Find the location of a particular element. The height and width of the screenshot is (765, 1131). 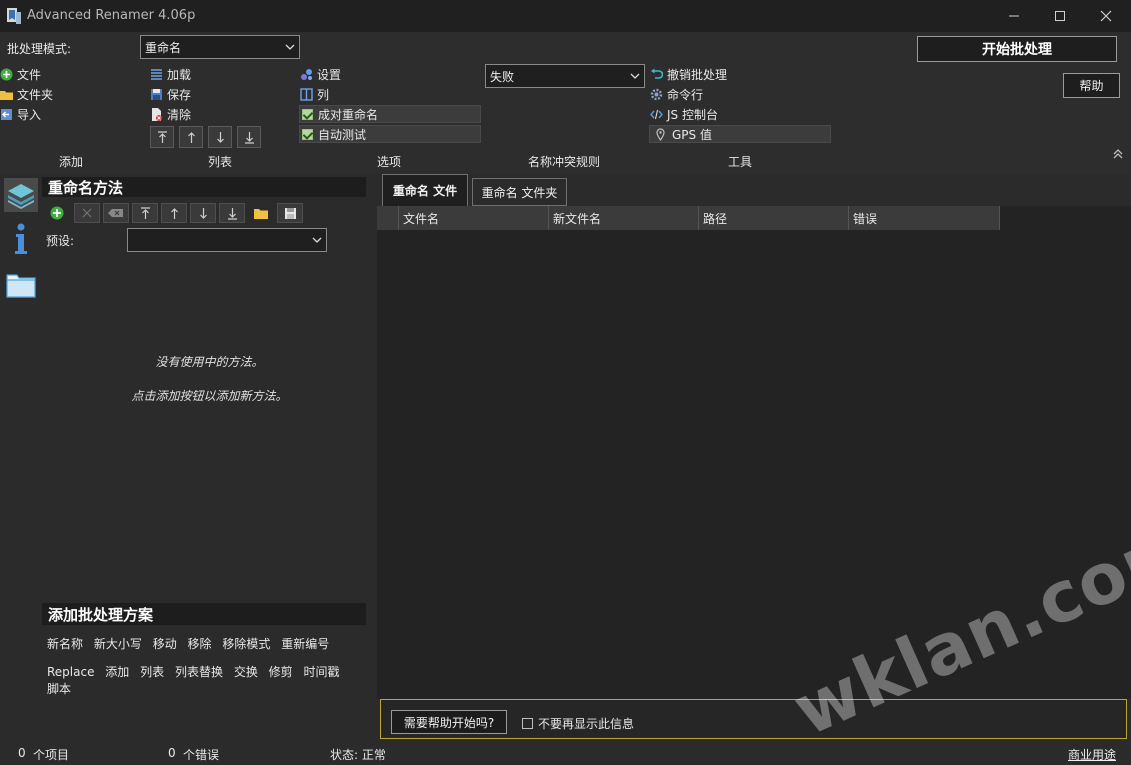

columns-button: 列 is located at coordinates (314, 94).